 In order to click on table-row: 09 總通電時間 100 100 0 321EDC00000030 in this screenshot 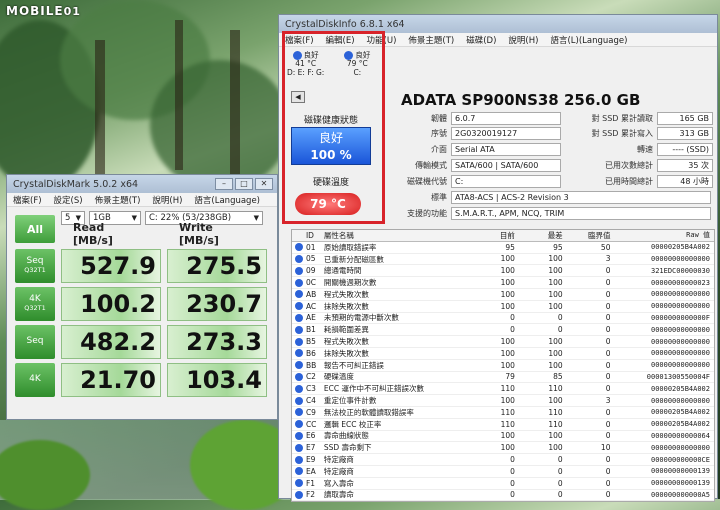, I will do `click(503, 271)`.